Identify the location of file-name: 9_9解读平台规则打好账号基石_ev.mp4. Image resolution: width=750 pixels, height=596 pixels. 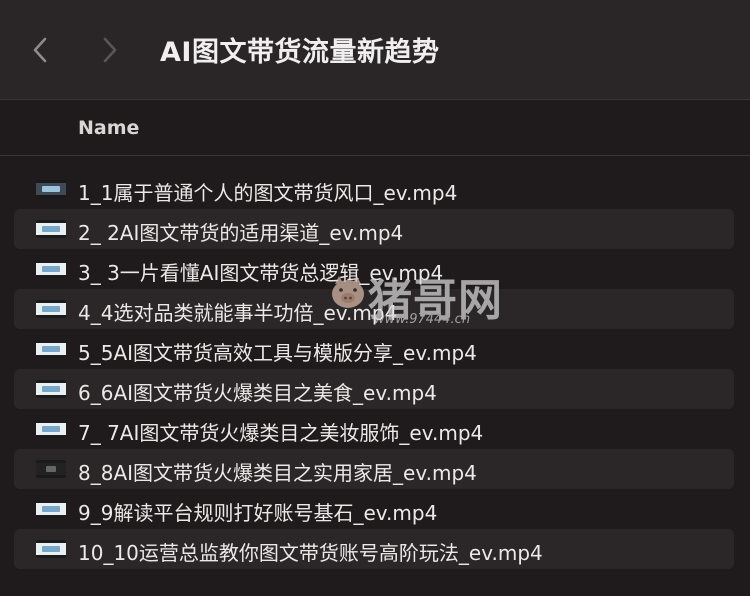
(258, 513).